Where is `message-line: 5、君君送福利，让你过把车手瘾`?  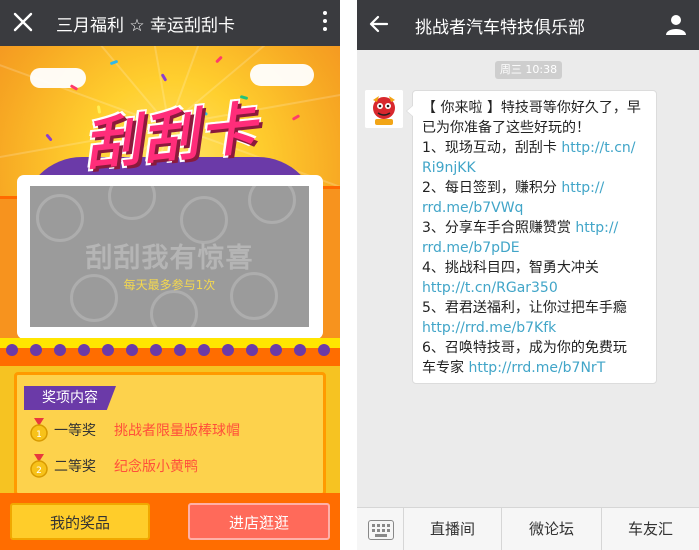
message-line: 5、君君送福利，让你过把车手瘾 is located at coordinates (524, 308).